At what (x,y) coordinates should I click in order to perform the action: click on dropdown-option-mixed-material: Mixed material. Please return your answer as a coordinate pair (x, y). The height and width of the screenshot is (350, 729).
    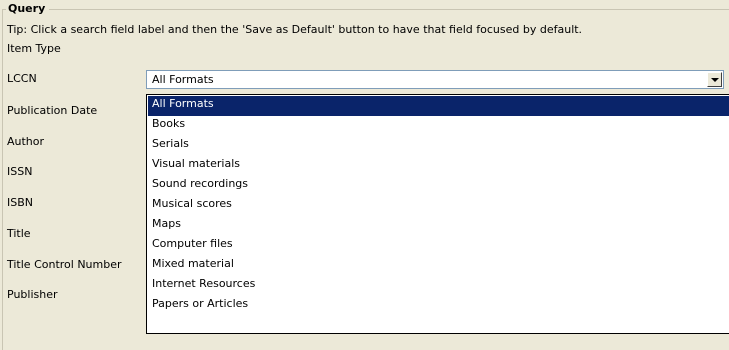
    Looking at the image, I should click on (438, 266).